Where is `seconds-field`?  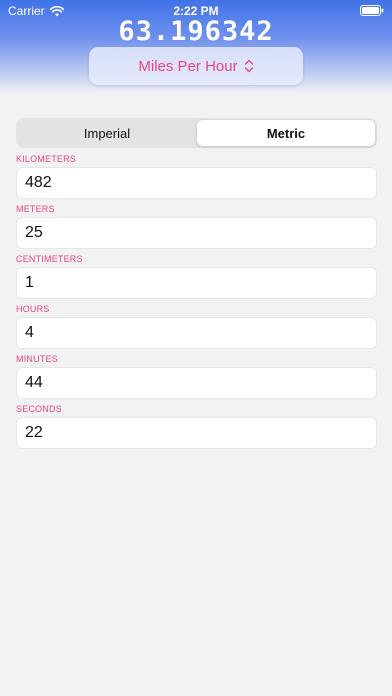 seconds-field is located at coordinates (196, 433).